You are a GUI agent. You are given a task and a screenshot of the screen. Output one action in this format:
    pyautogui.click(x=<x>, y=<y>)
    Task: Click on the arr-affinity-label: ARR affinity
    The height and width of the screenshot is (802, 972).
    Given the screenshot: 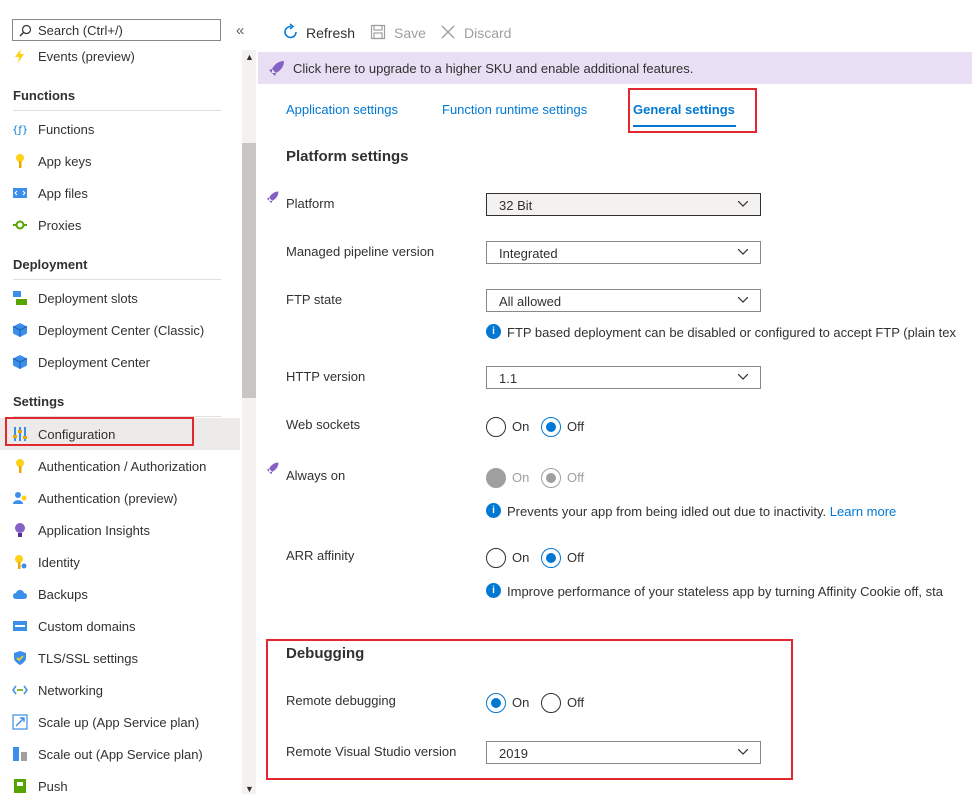 What is the action you would take?
    pyautogui.click(x=320, y=555)
    